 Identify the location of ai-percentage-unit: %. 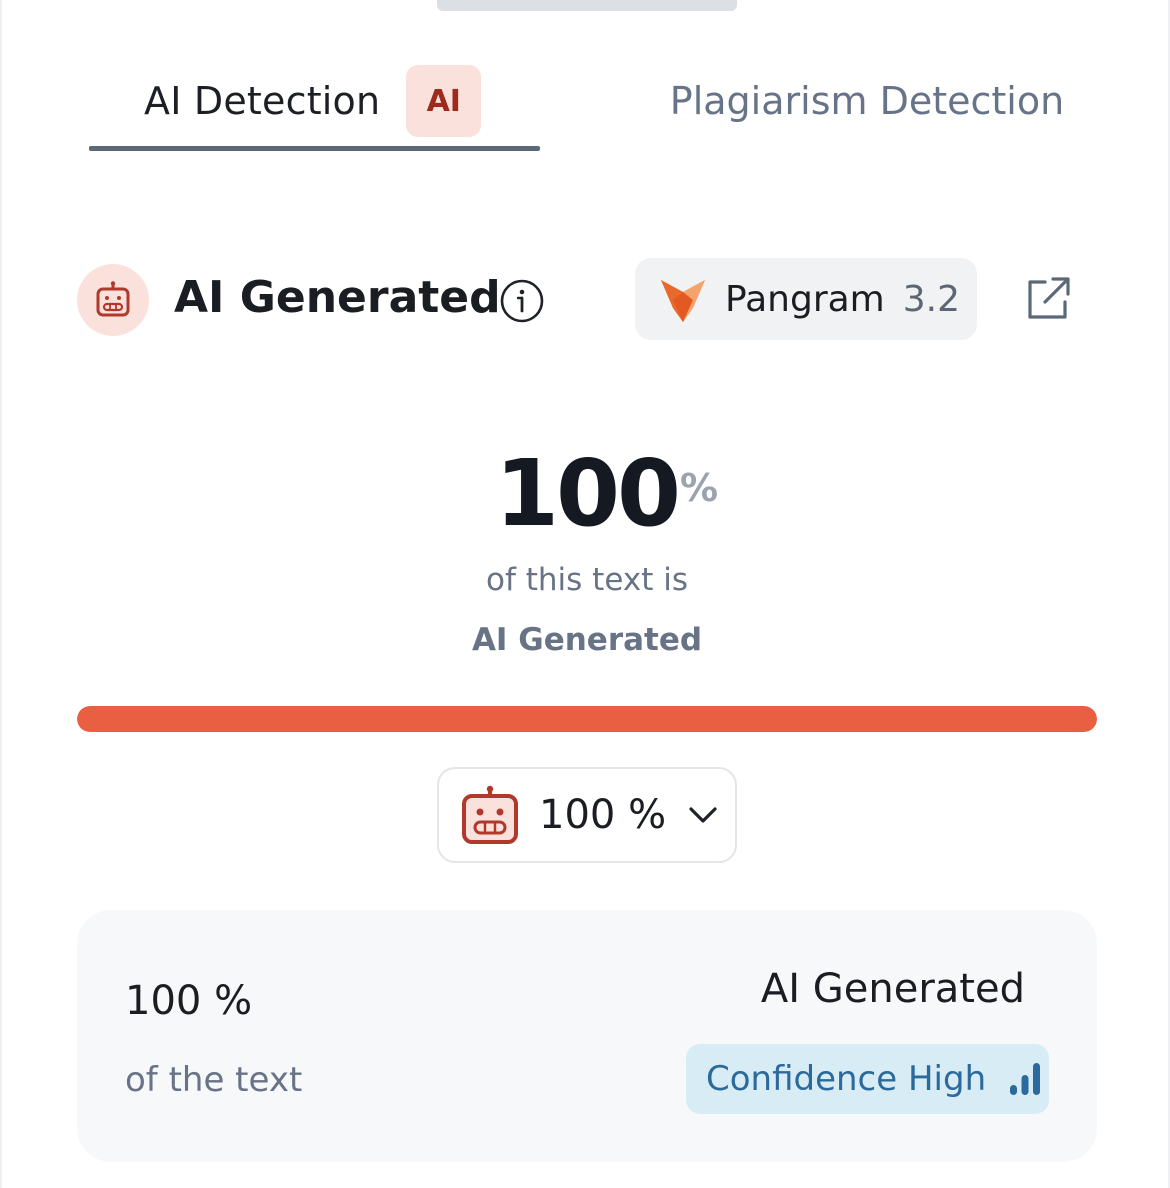
(699, 488).